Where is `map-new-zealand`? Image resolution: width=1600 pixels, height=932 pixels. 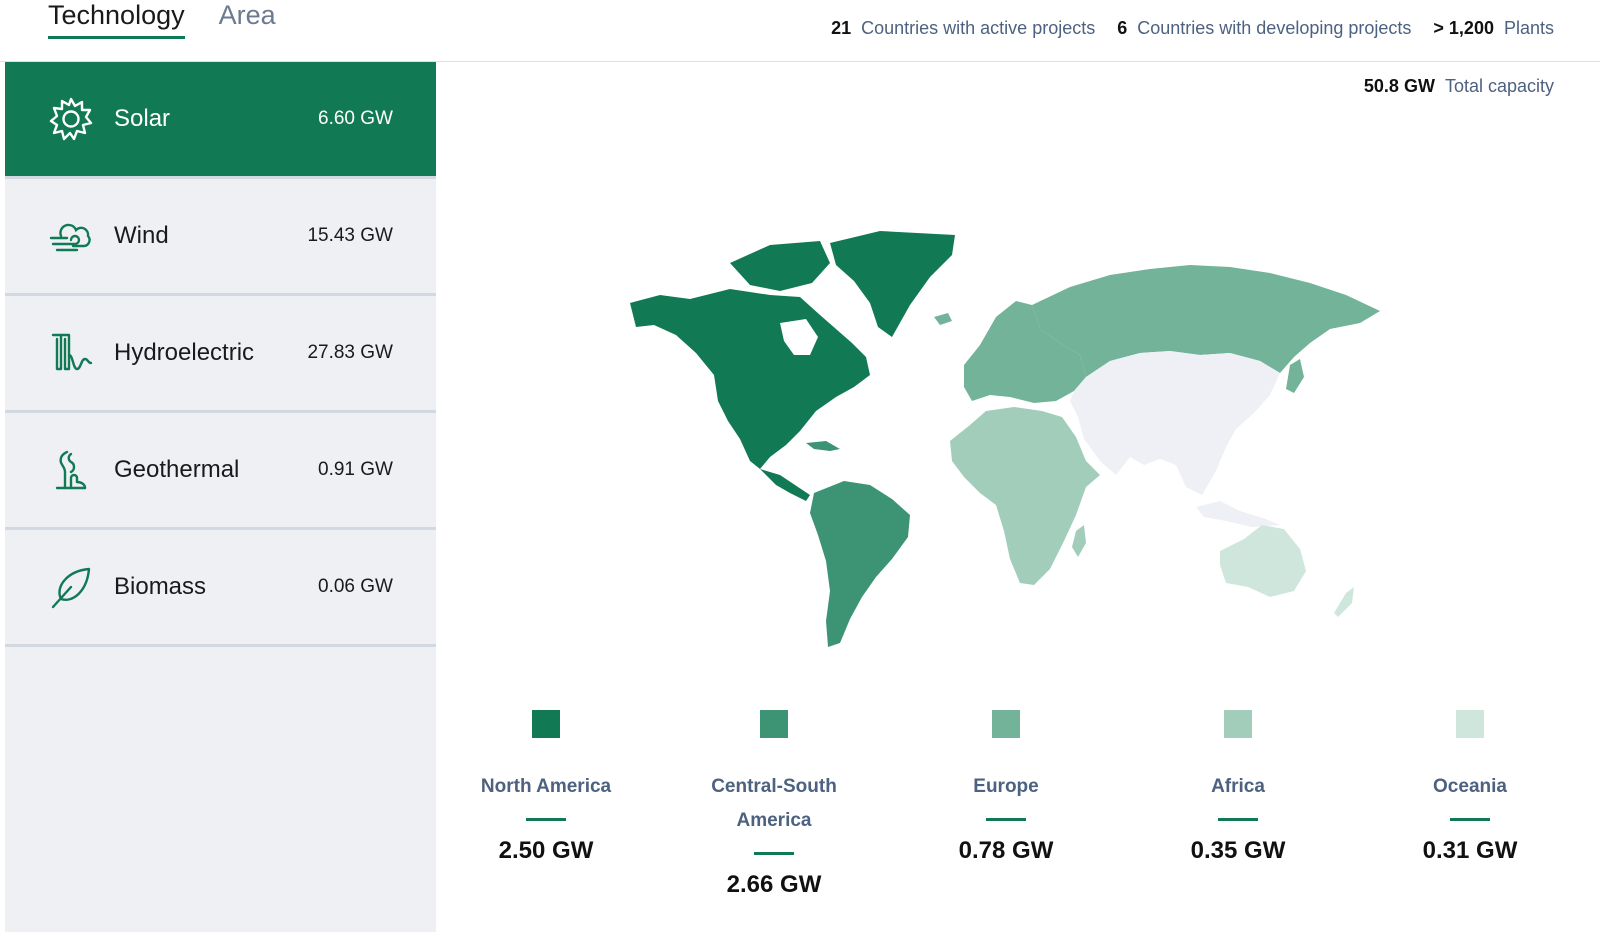 map-new-zealand is located at coordinates (1344, 602).